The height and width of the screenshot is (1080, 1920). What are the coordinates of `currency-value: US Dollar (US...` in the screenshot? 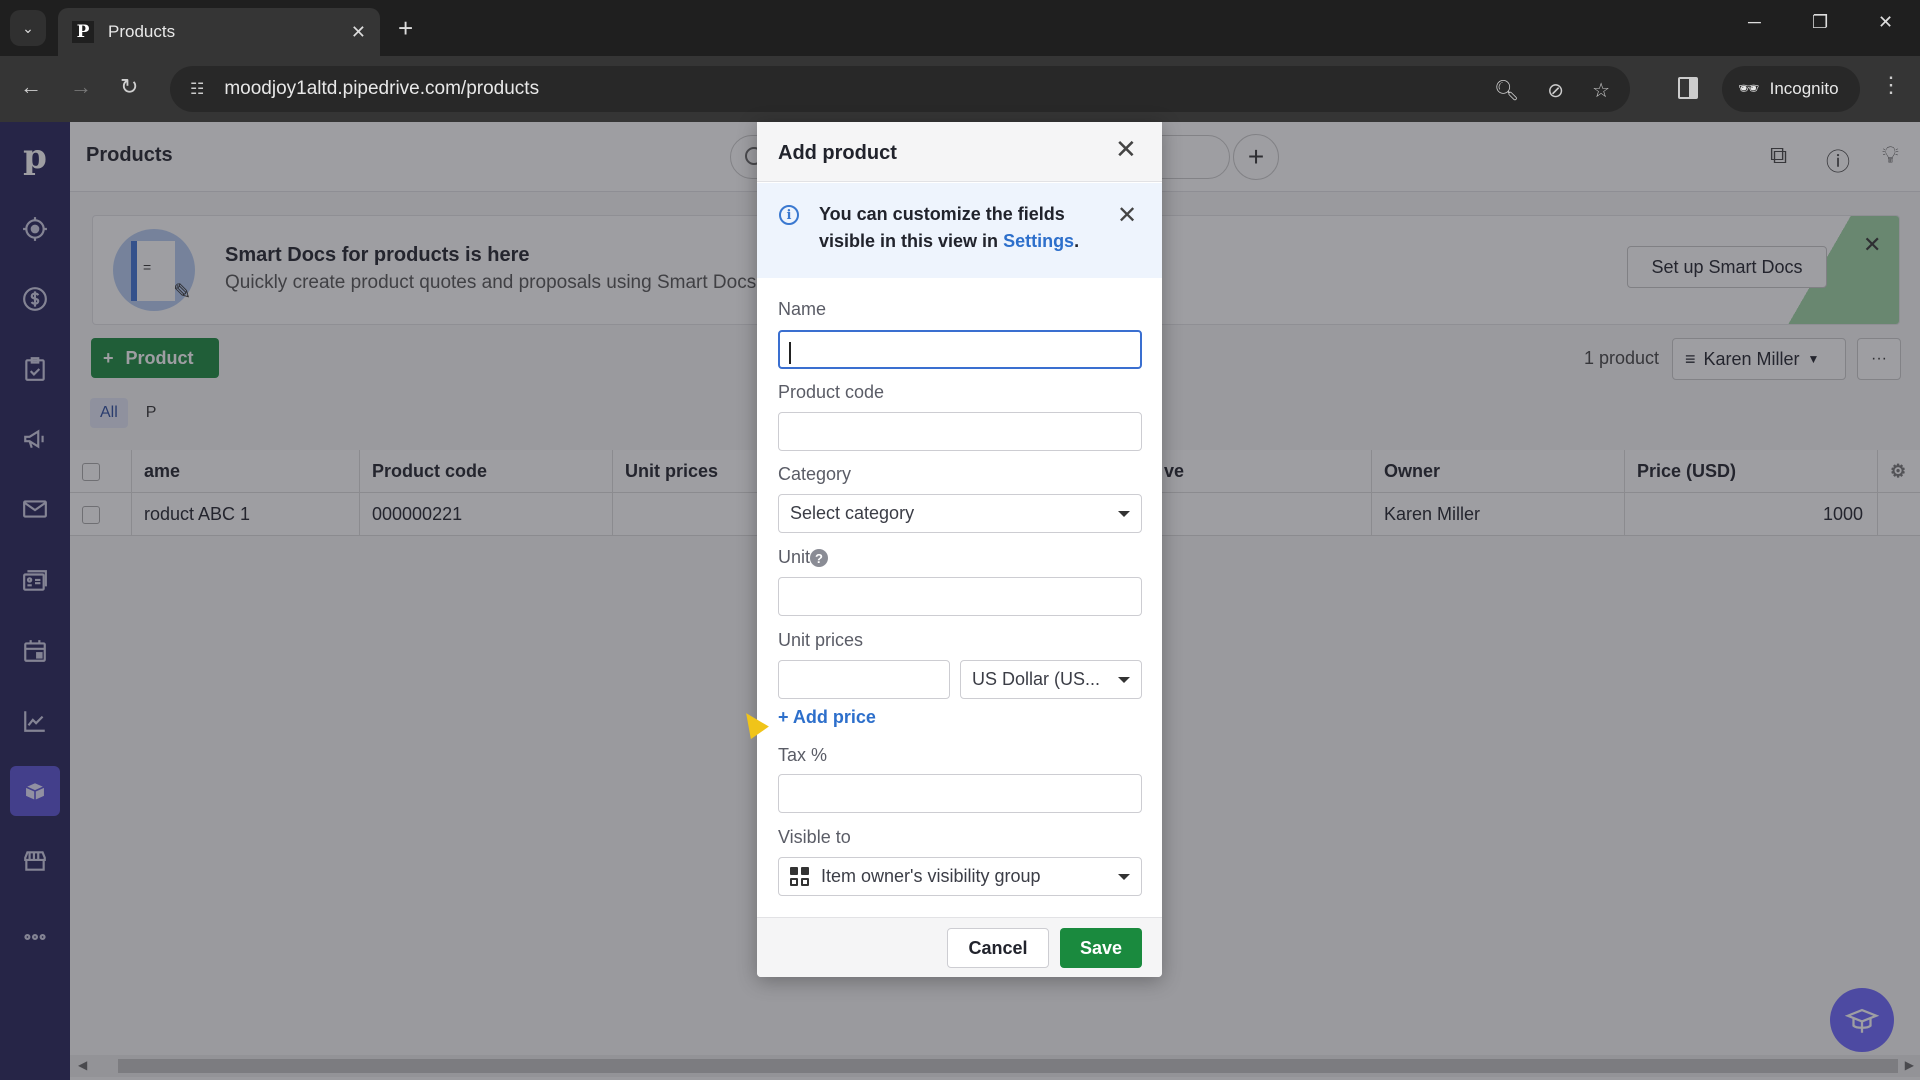 It's located at (1036, 679).